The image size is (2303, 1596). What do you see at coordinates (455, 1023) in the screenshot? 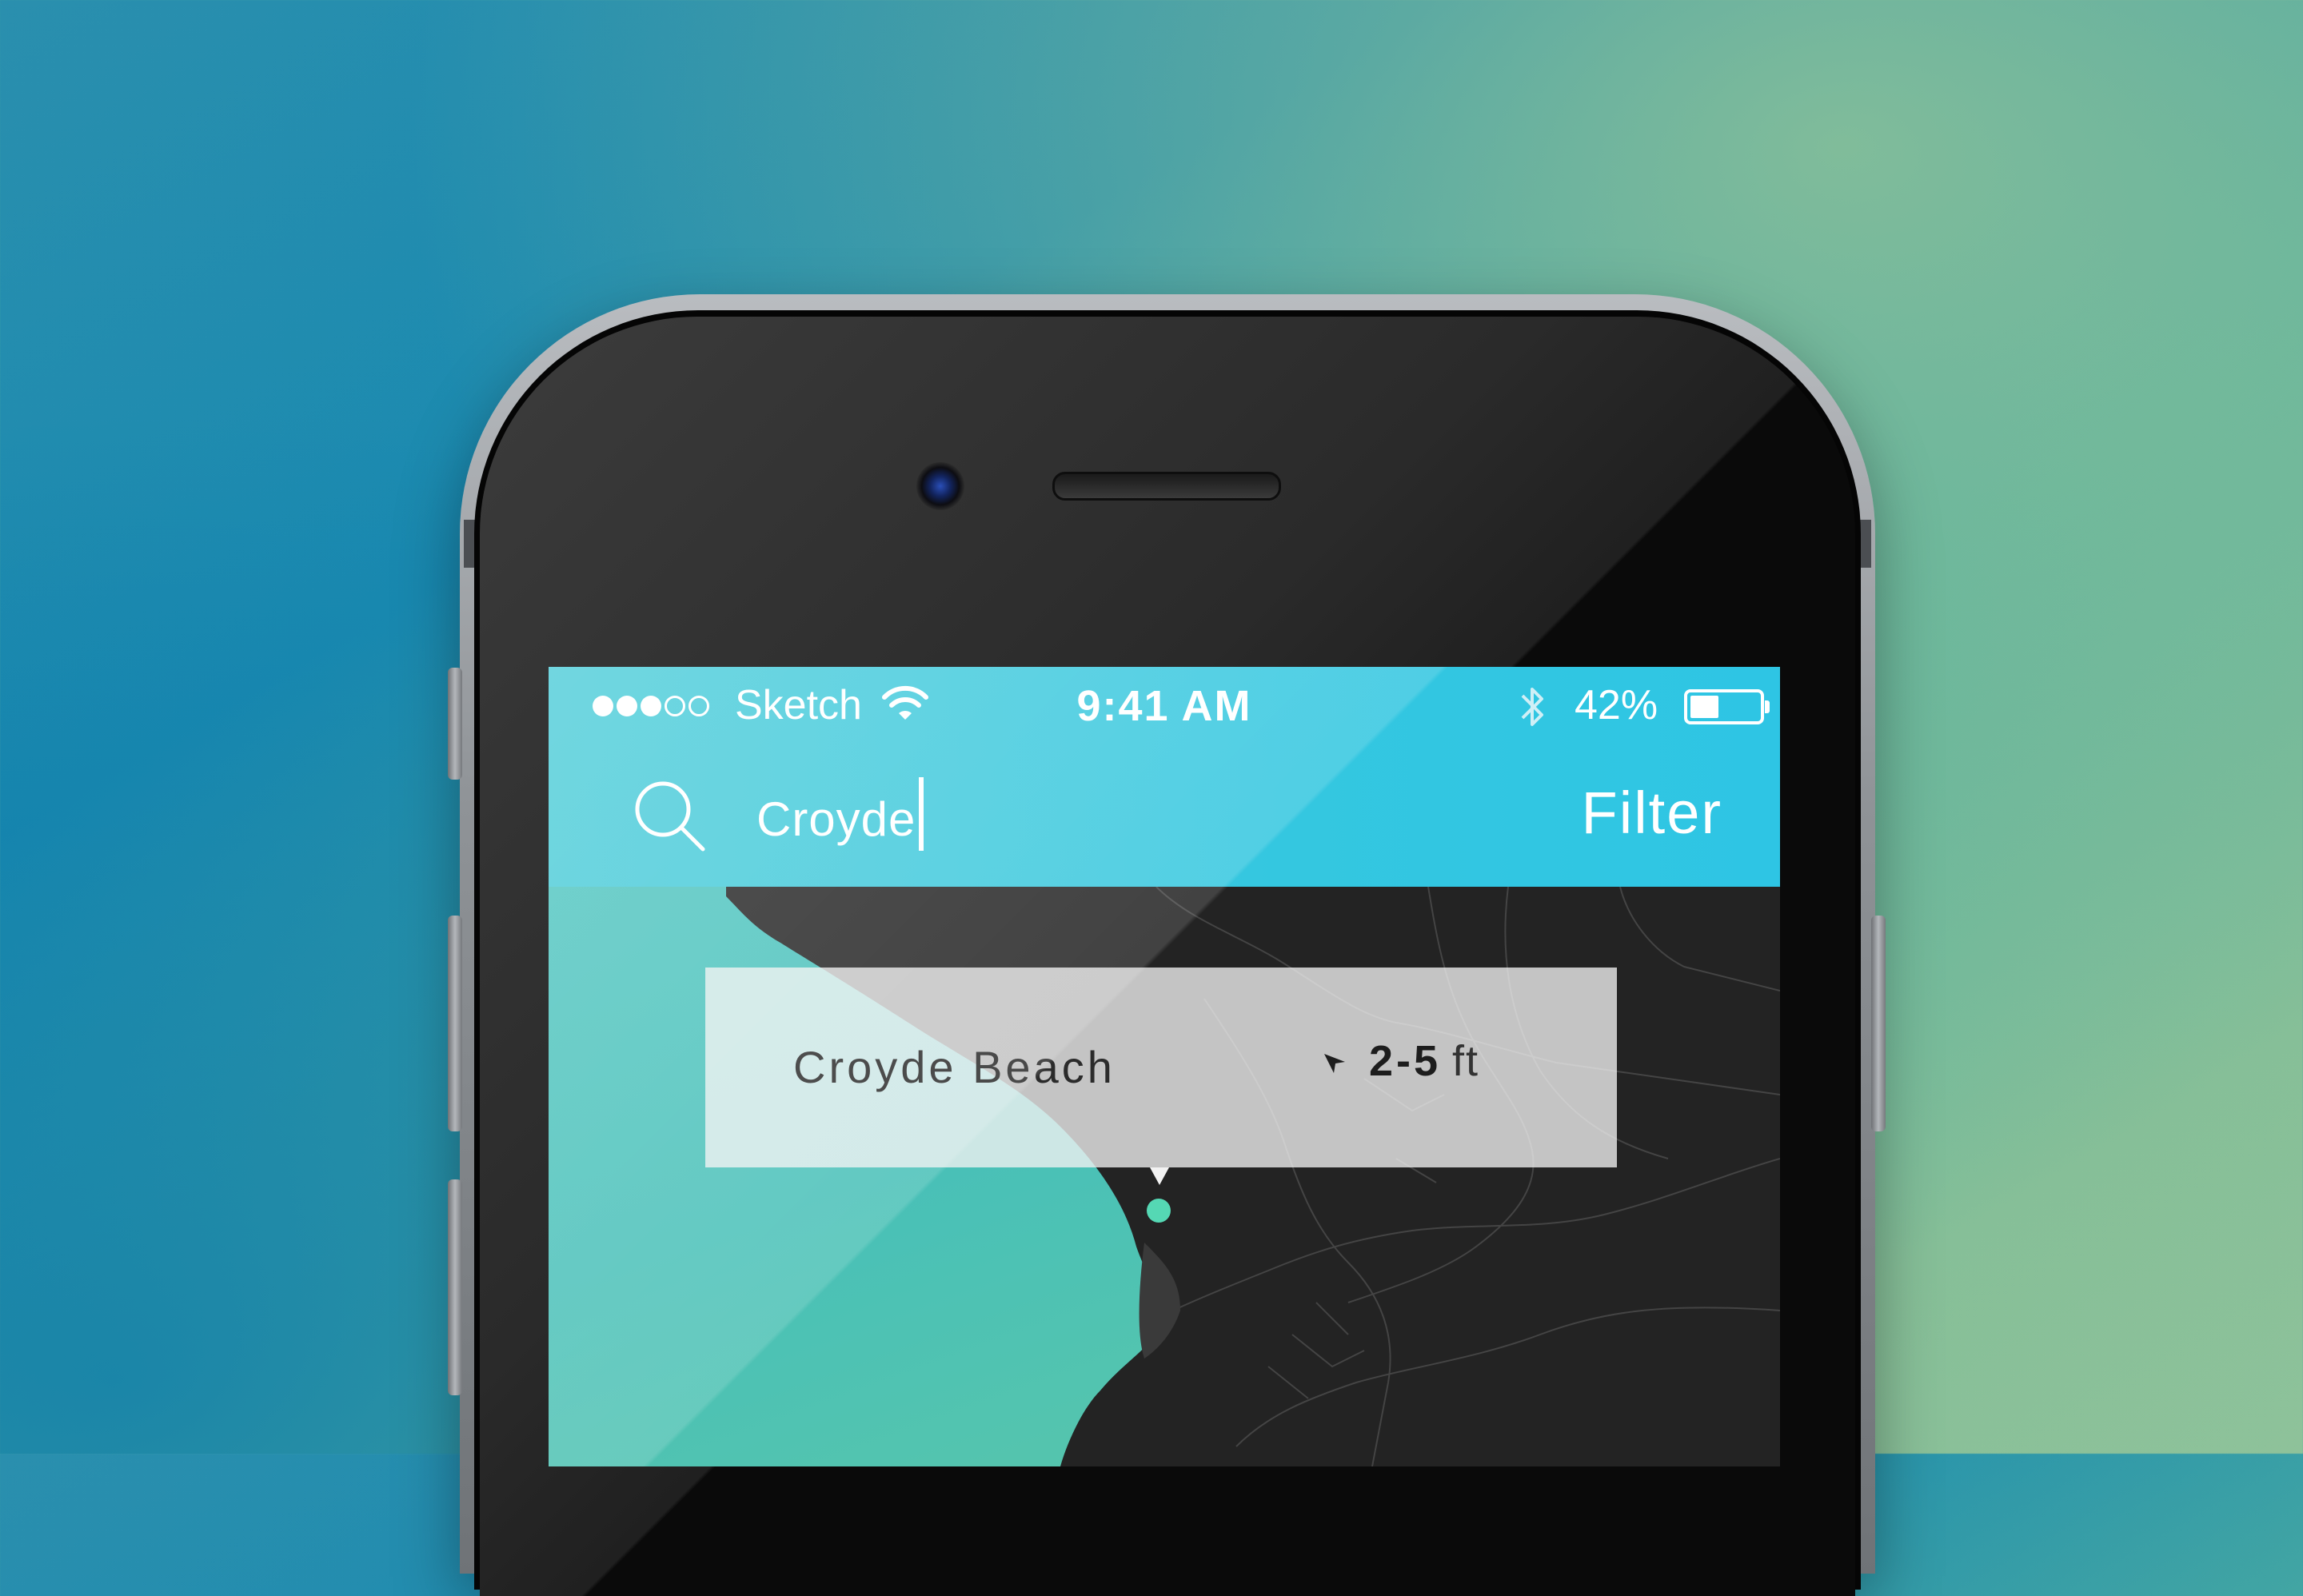
I see `volume-up-button` at bounding box center [455, 1023].